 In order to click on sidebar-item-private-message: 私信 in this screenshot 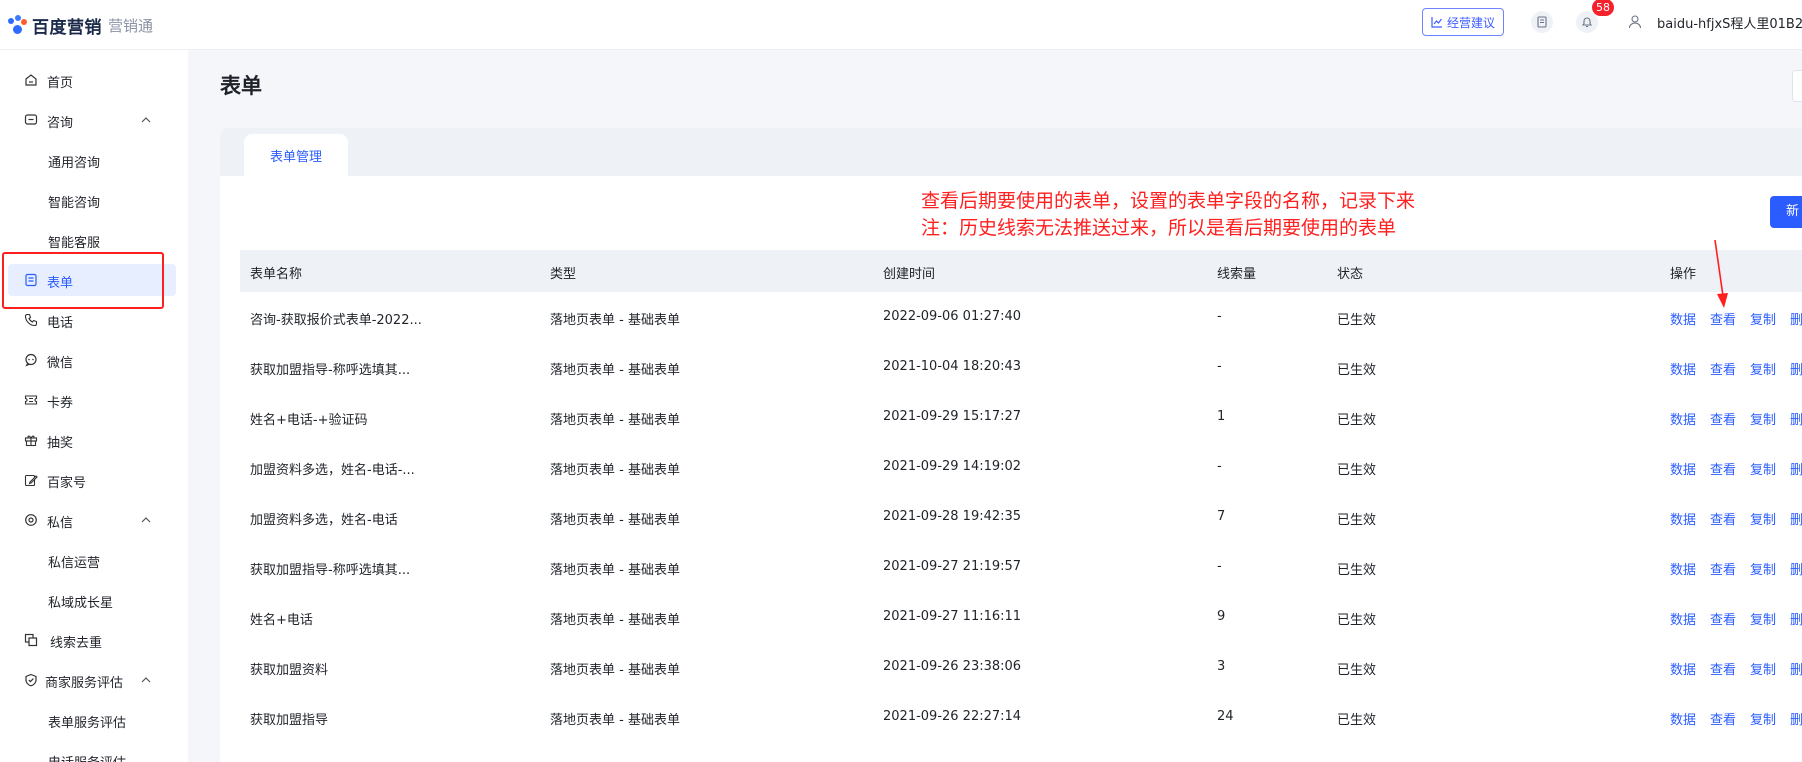, I will do `click(94, 520)`.